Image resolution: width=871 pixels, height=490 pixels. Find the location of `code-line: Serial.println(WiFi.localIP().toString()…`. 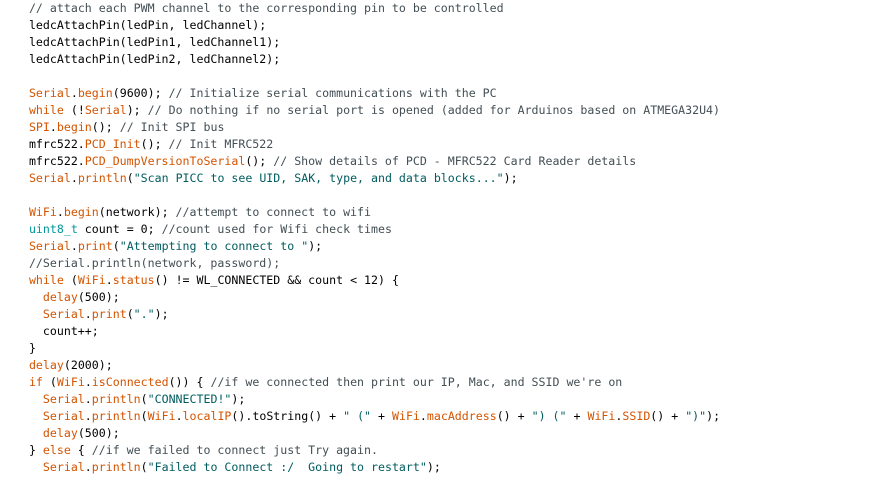

code-line: Serial.println(WiFi.localIP().toString()… is located at coordinates (364, 416).